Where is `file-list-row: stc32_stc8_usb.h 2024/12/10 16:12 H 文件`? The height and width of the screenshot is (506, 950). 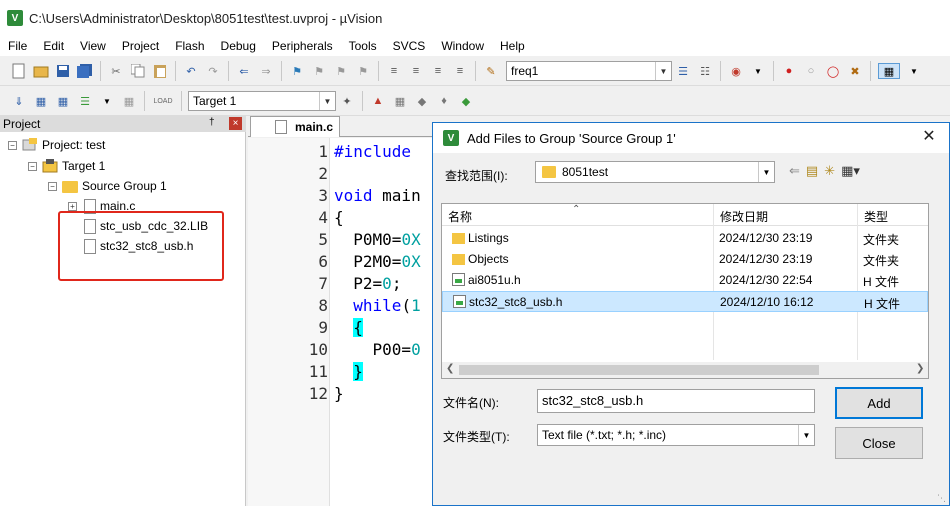 file-list-row: stc32_stc8_usb.h 2024/12/10 16:12 H 文件 is located at coordinates (685, 301).